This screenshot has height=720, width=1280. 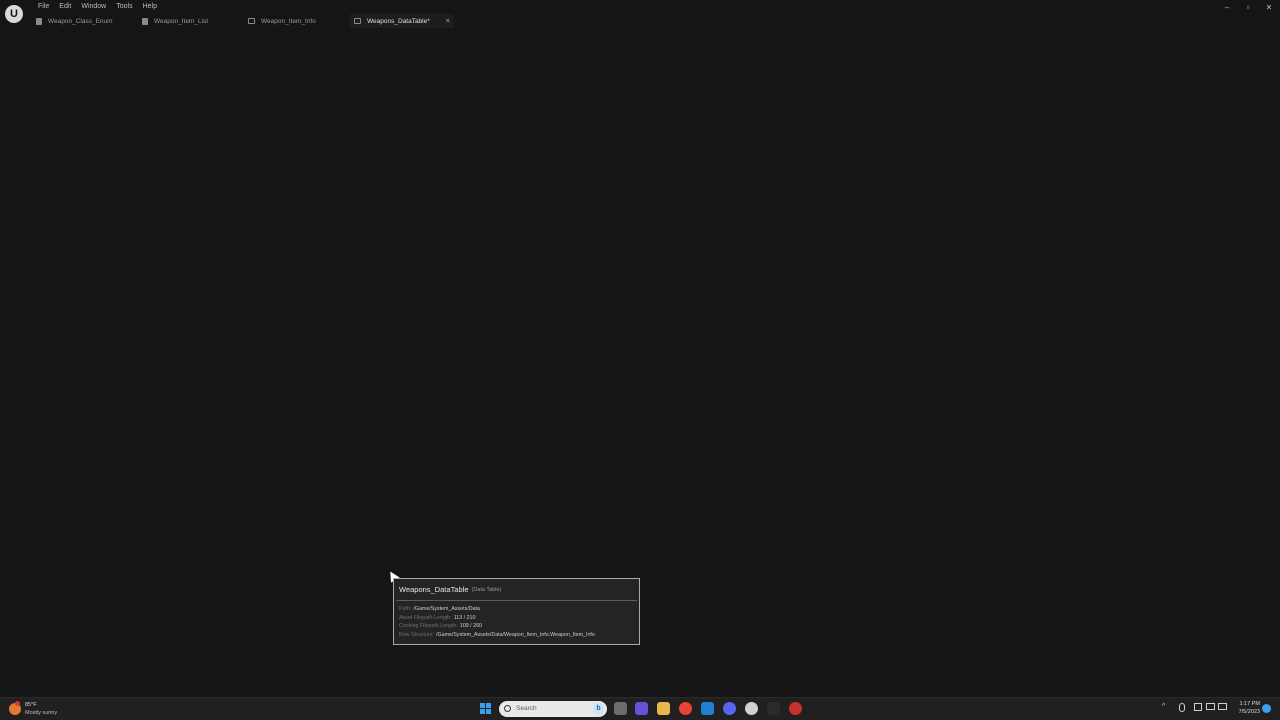 I want to click on chrome-icon, so click(x=685, y=708).